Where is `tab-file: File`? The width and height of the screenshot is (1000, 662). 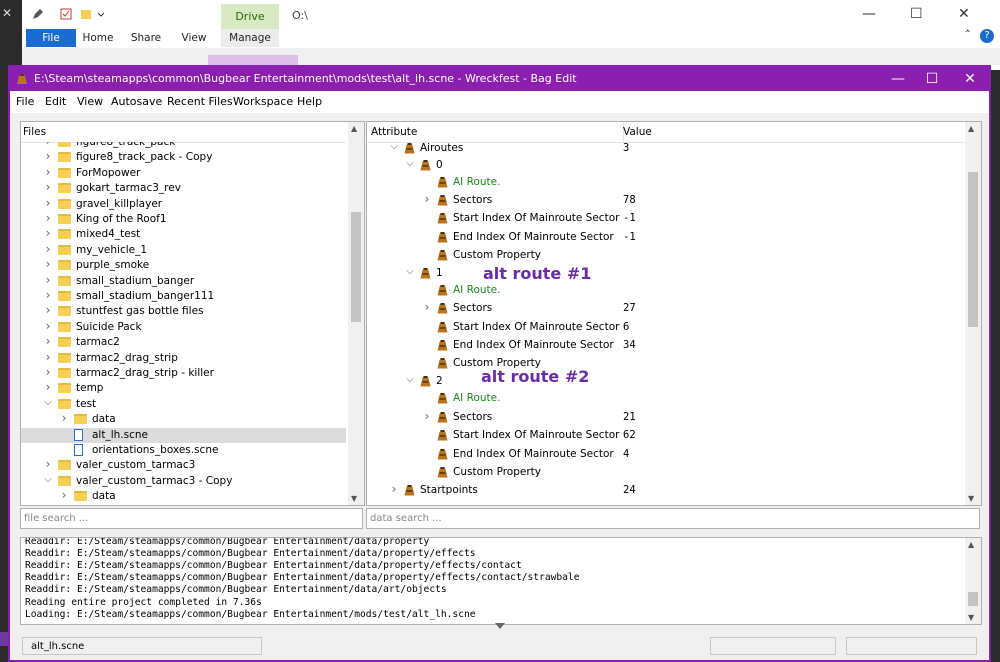 tab-file: File is located at coordinates (51, 38).